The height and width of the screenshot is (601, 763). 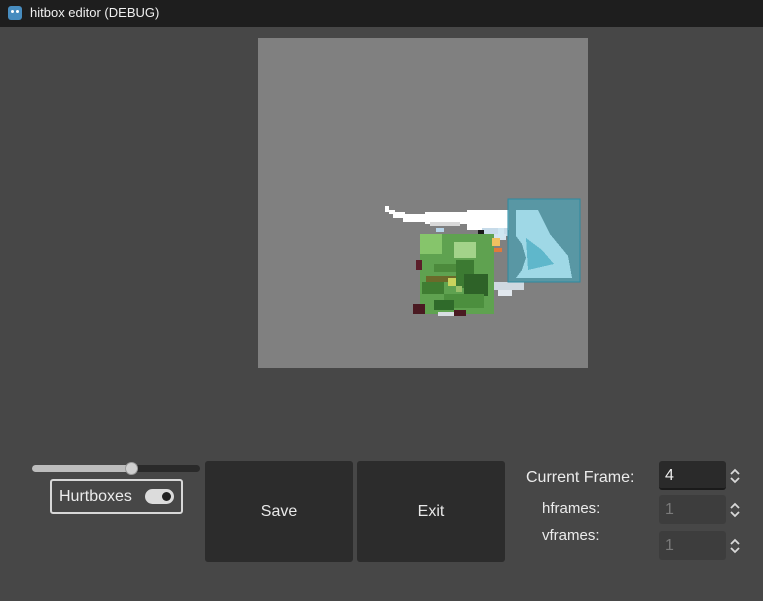 What do you see at coordinates (431, 511) in the screenshot?
I see `exit-button: Exit` at bounding box center [431, 511].